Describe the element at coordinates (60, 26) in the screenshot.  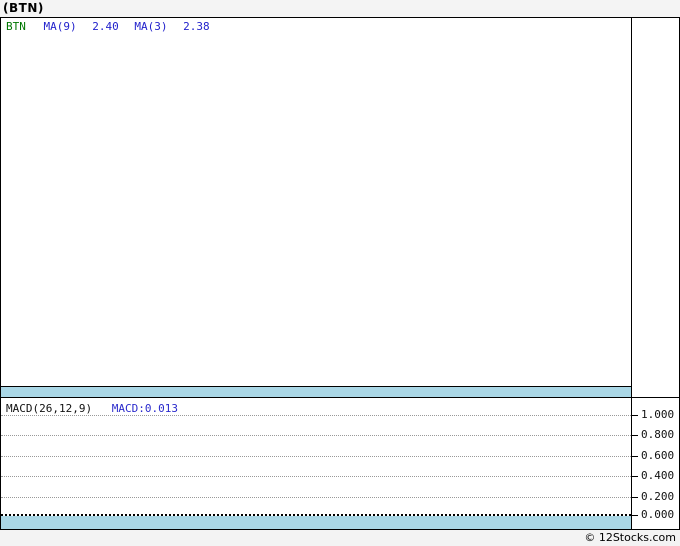
I see `legend-ma9-label: MA(9)` at that location.